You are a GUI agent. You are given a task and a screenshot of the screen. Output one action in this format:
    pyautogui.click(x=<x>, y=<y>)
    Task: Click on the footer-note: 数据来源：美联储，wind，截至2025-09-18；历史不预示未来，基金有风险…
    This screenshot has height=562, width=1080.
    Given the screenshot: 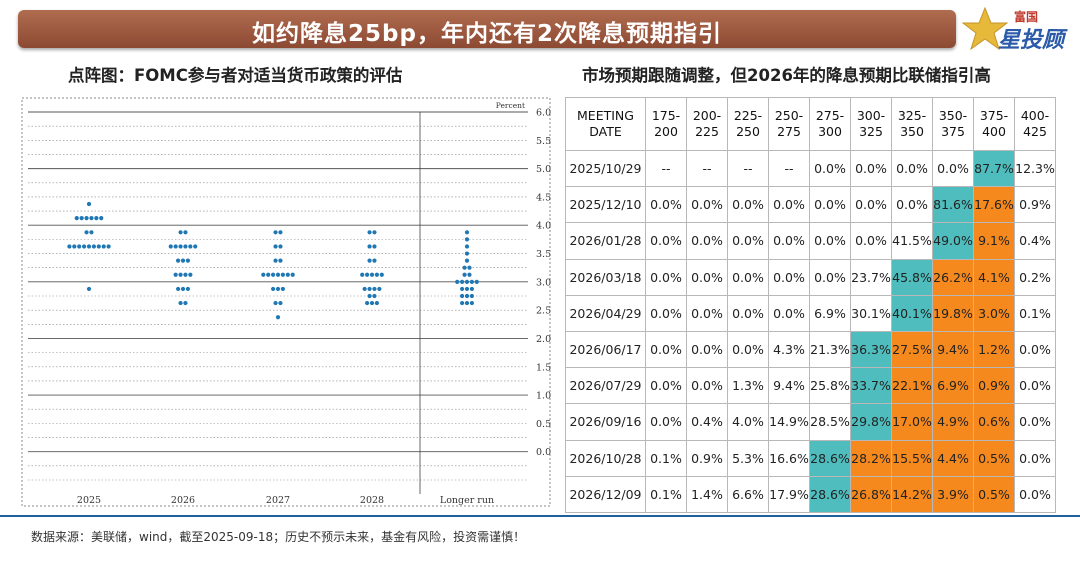 What is the action you would take?
    pyautogui.click(x=278, y=537)
    